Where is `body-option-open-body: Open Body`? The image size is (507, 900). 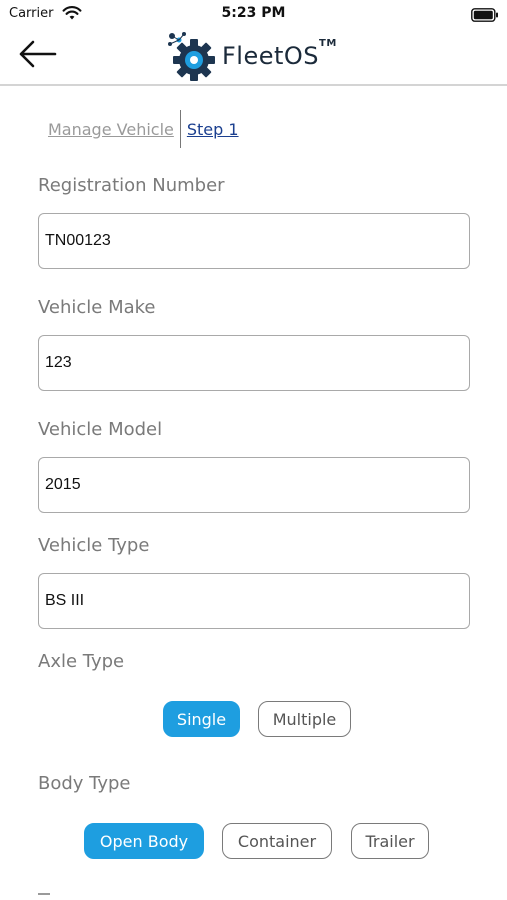 body-option-open-body: Open Body is located at coordinates (144, 841).